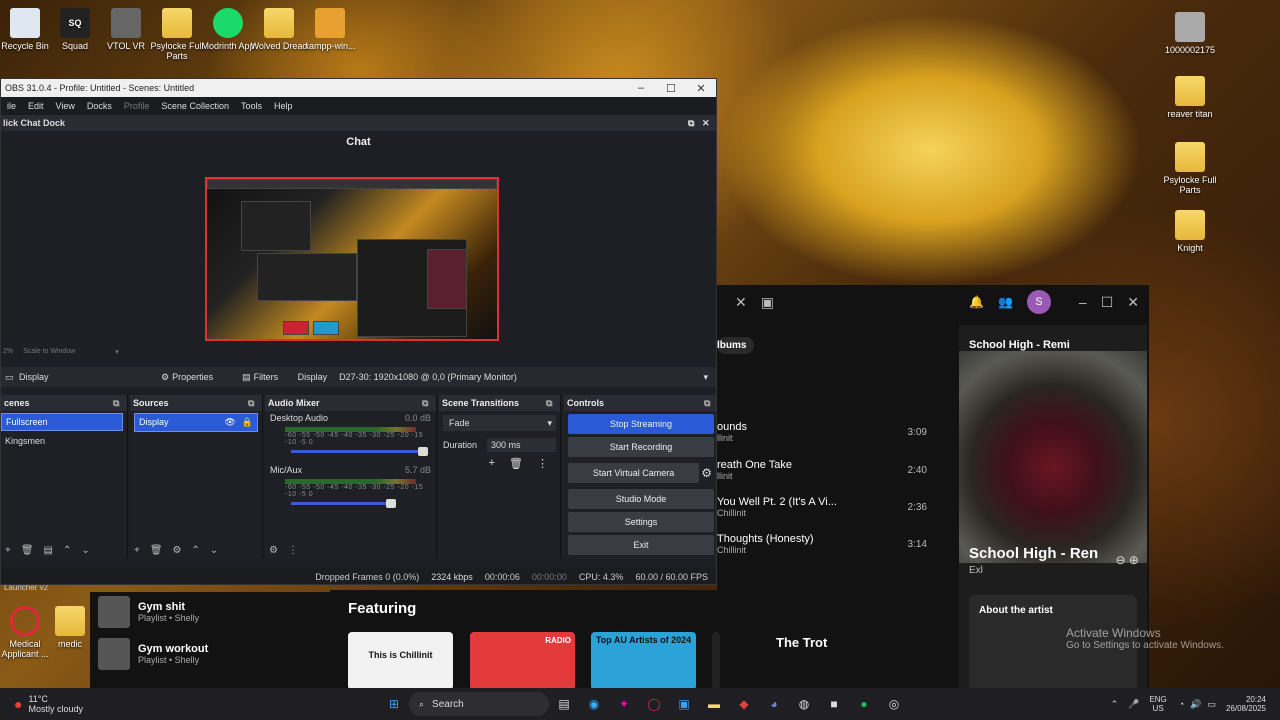 The image size is (1280, 720). Describe the element at coordinates (1190, 33) in the screenshot. I see `image-file-icon: 1000002175` at that location.